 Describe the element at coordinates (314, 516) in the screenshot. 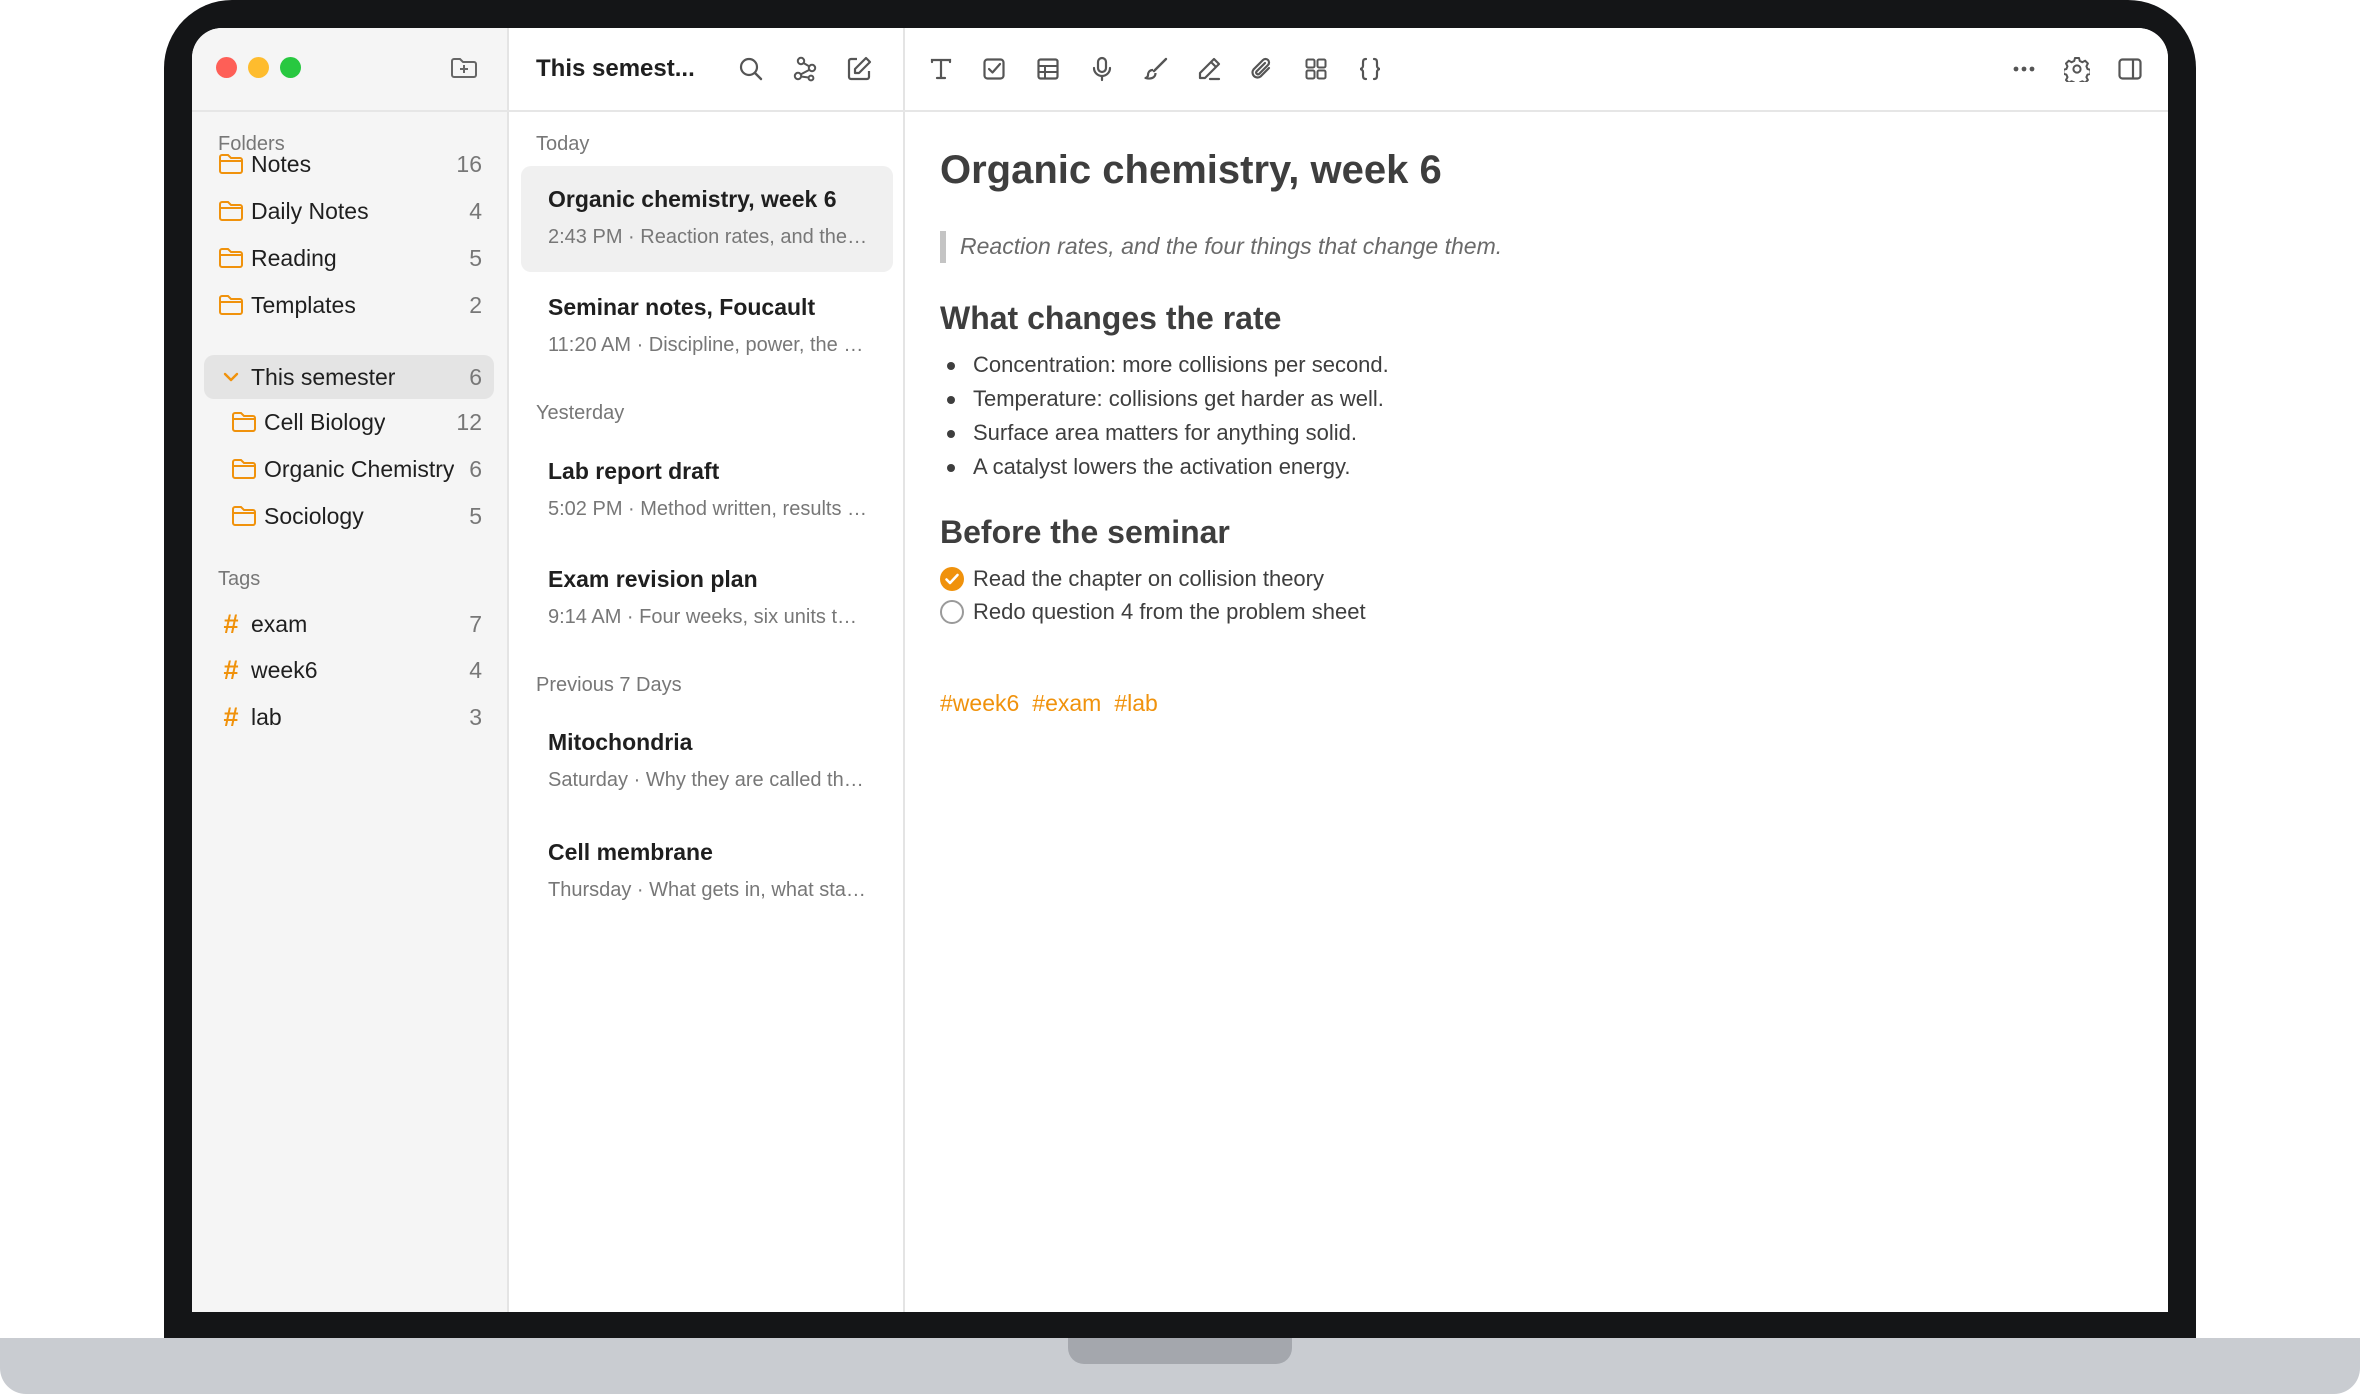

I see `folder-label: Sociology` at that location.